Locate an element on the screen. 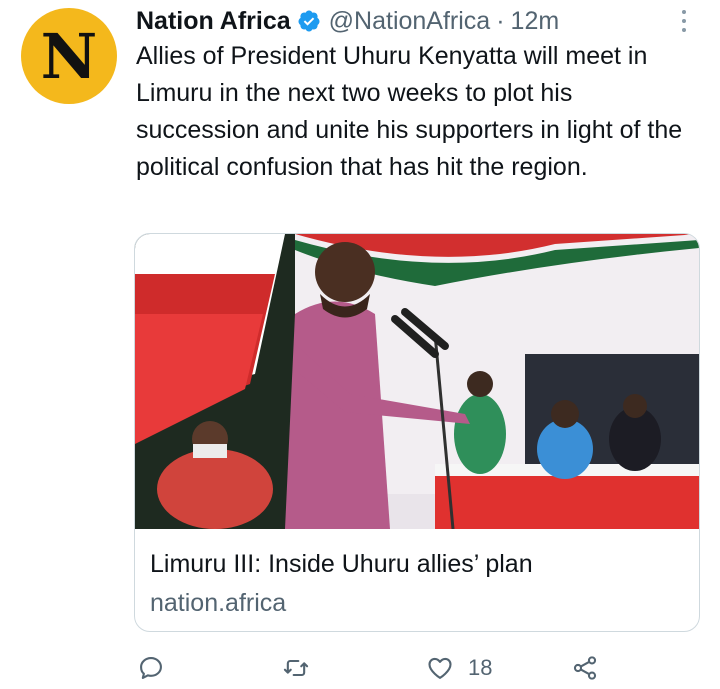 The height and width of the screenshot is (689, 720). author-handle: @NationAfrica is located at coordinates (410, 21).